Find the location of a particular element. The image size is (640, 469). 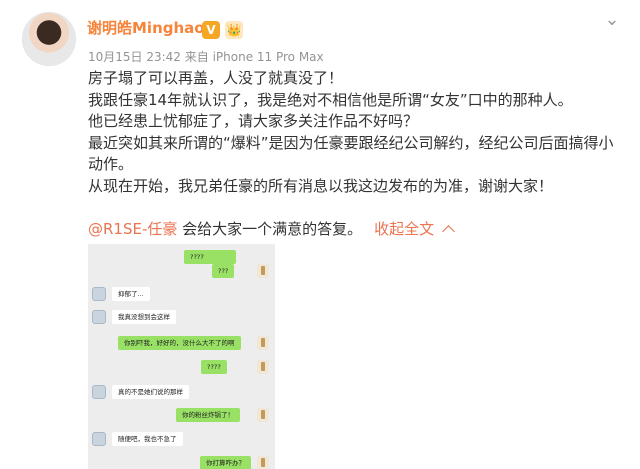

avatar is located at coordinates (49, 39).